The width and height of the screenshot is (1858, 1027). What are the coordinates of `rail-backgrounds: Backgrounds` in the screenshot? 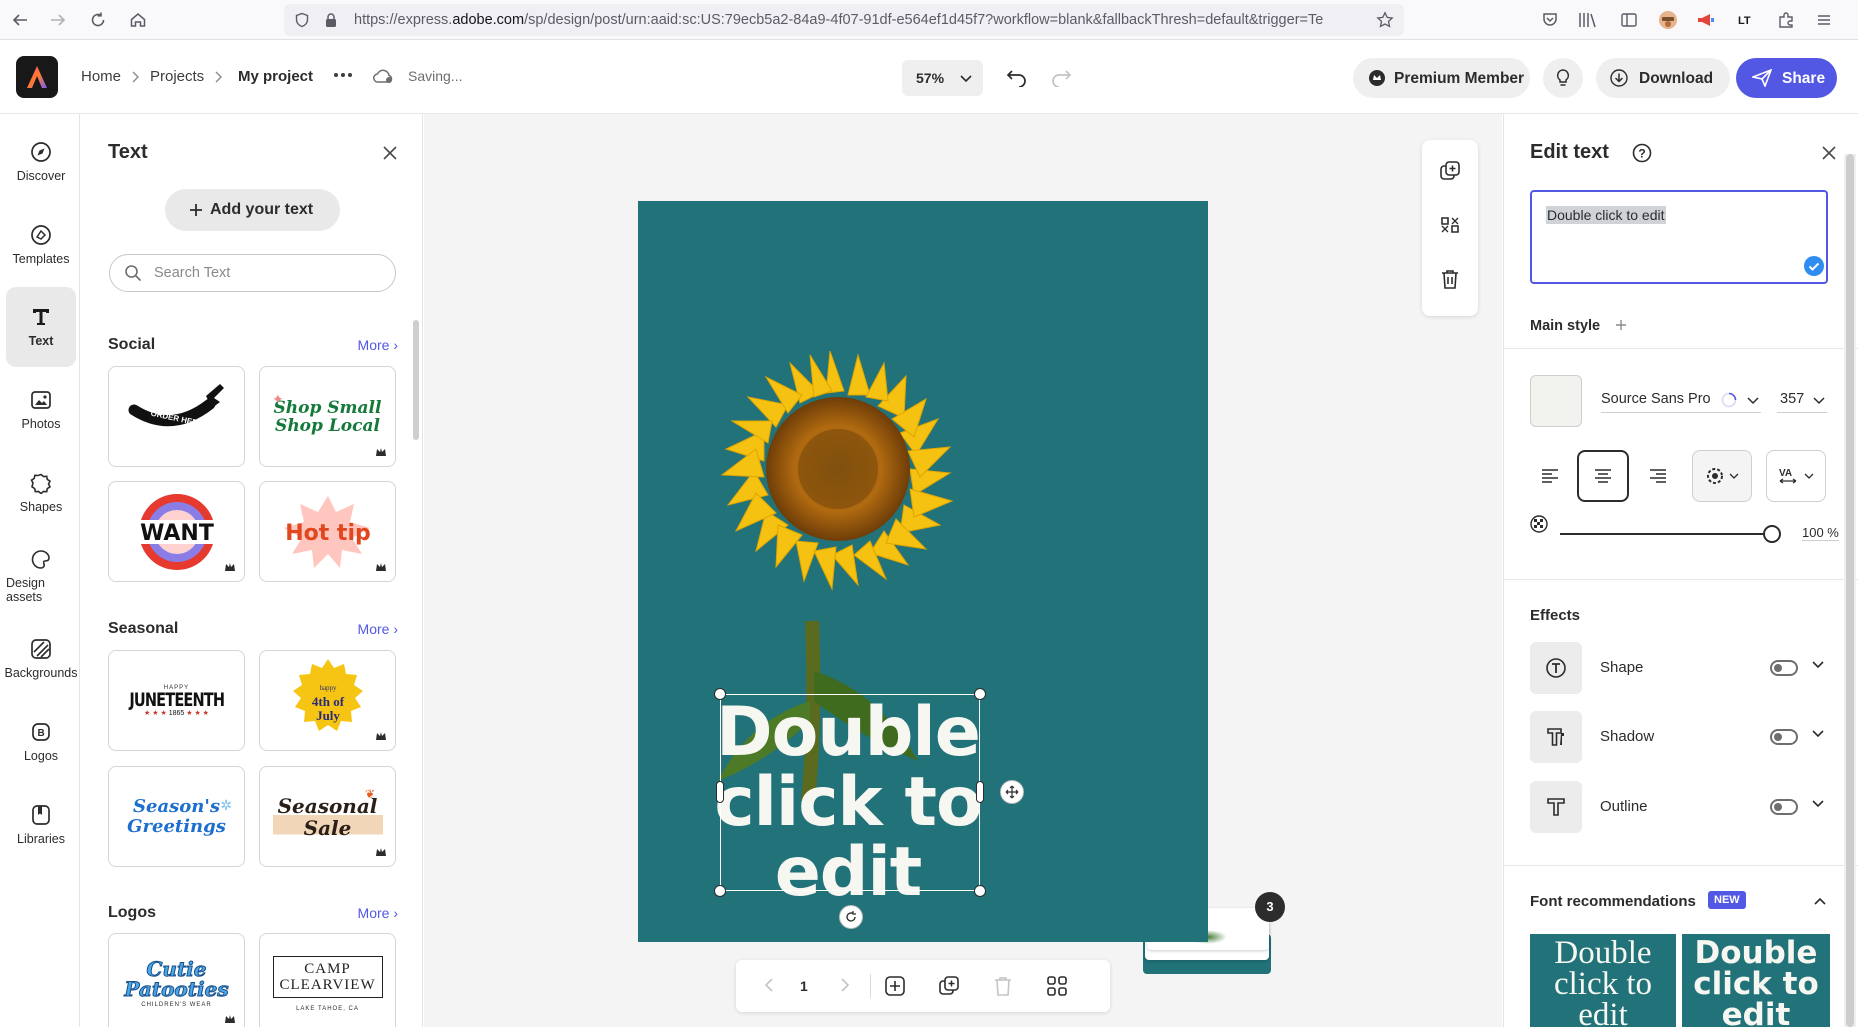 It's located at (41, 659).